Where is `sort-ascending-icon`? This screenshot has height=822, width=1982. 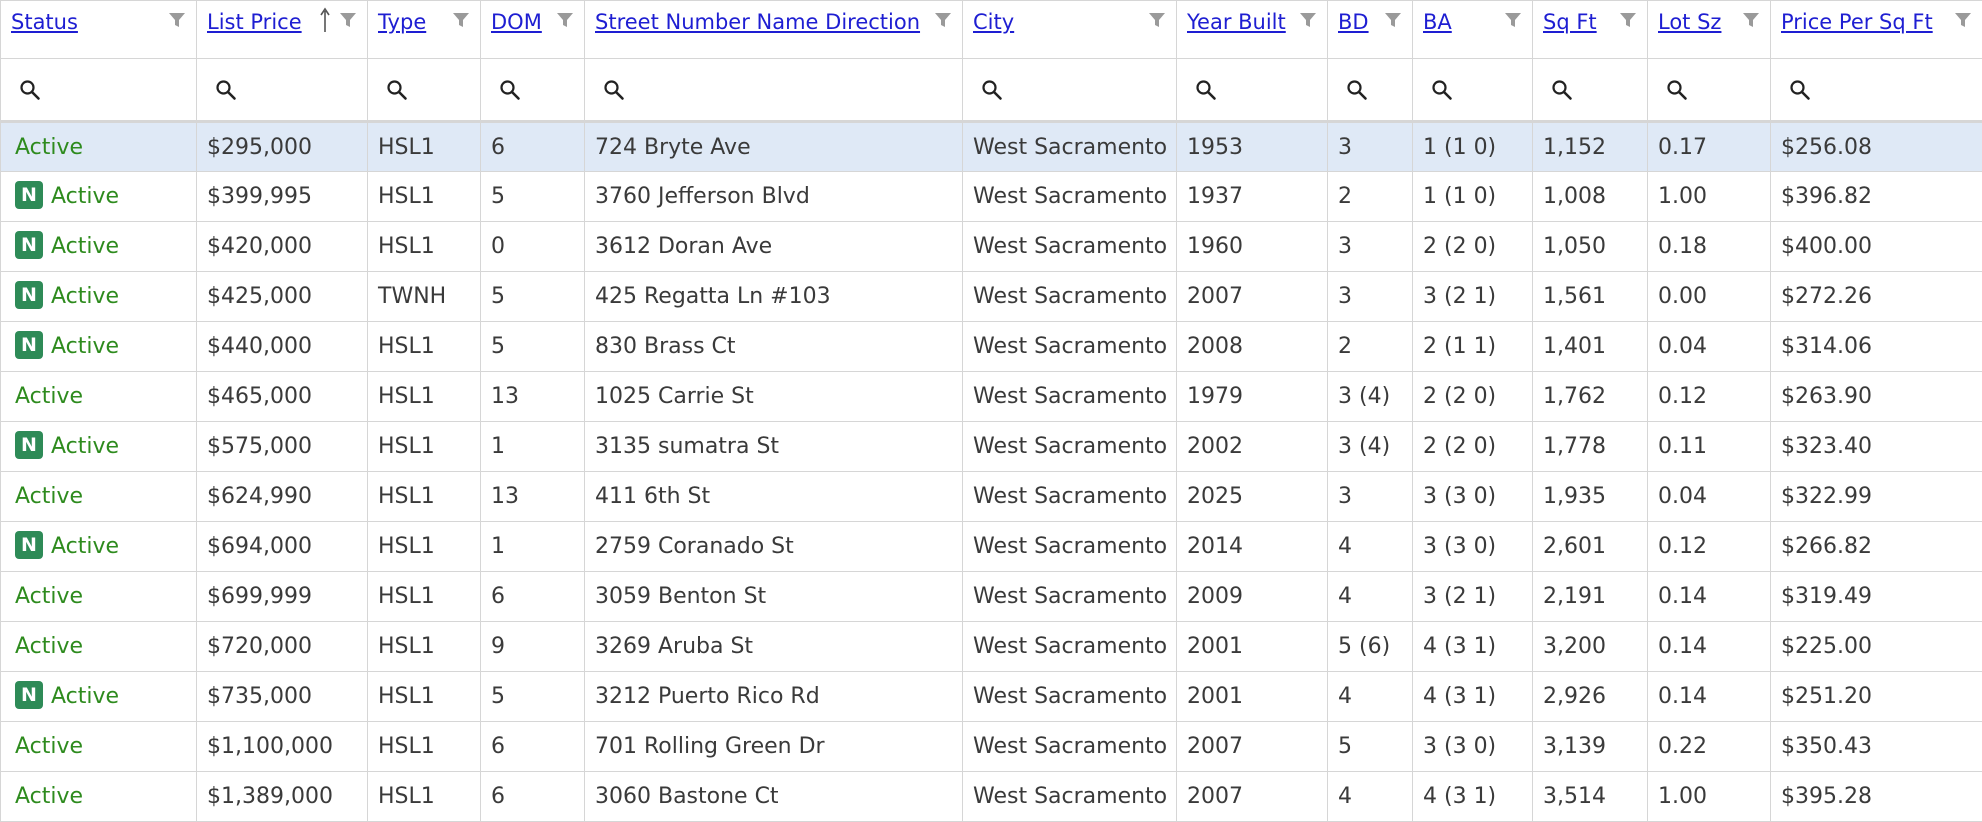
sort-ascending-icon is located at coordinates (325, 20).